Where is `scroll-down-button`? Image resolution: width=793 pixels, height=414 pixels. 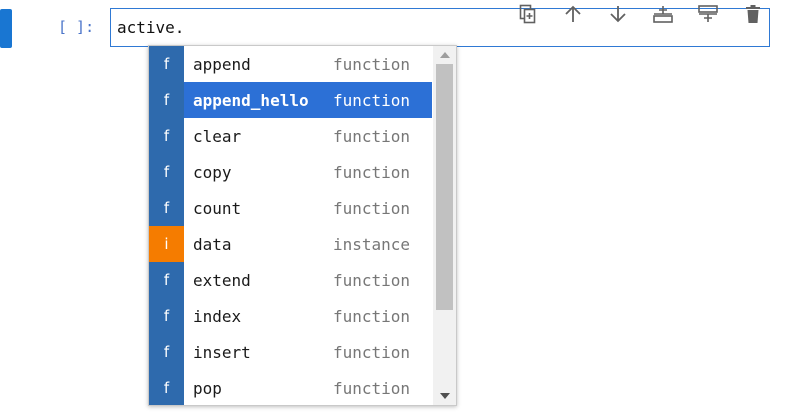 scroll-down-button is located at coordinates (444, 396).